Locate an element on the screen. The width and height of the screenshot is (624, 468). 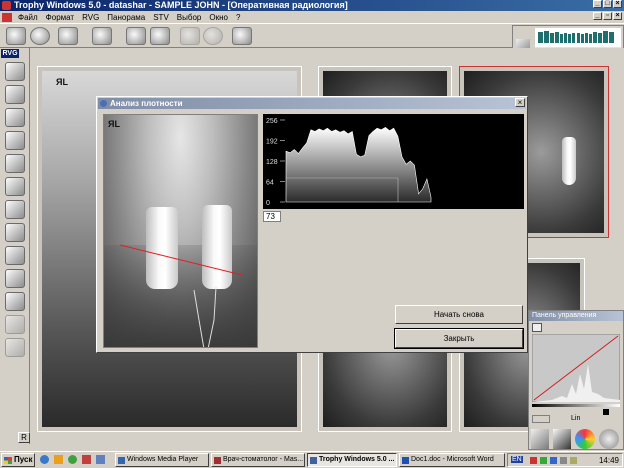
density-image-preview: ЯL is located at coordinates (180, 231).